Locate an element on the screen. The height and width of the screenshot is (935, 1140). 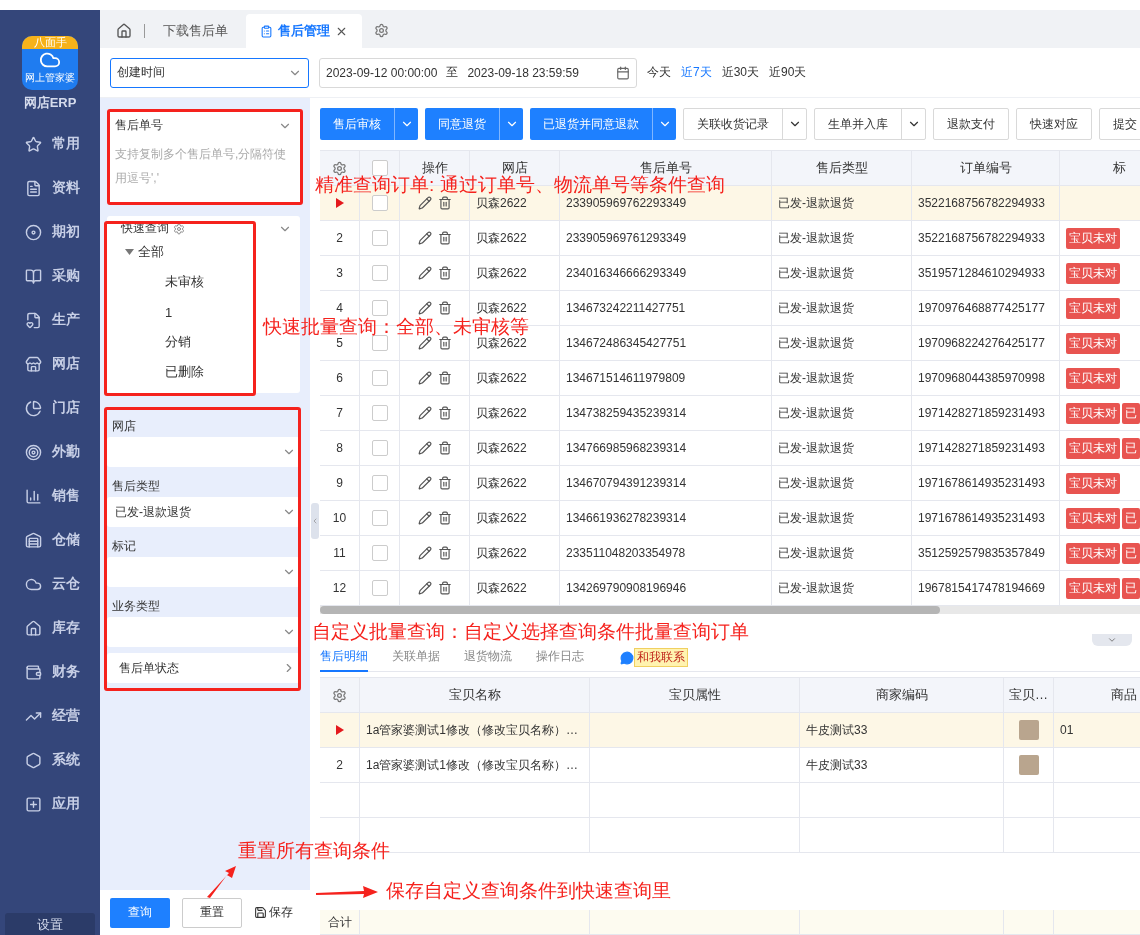
status-tag: 已 is located at coordinates (1131, 553).